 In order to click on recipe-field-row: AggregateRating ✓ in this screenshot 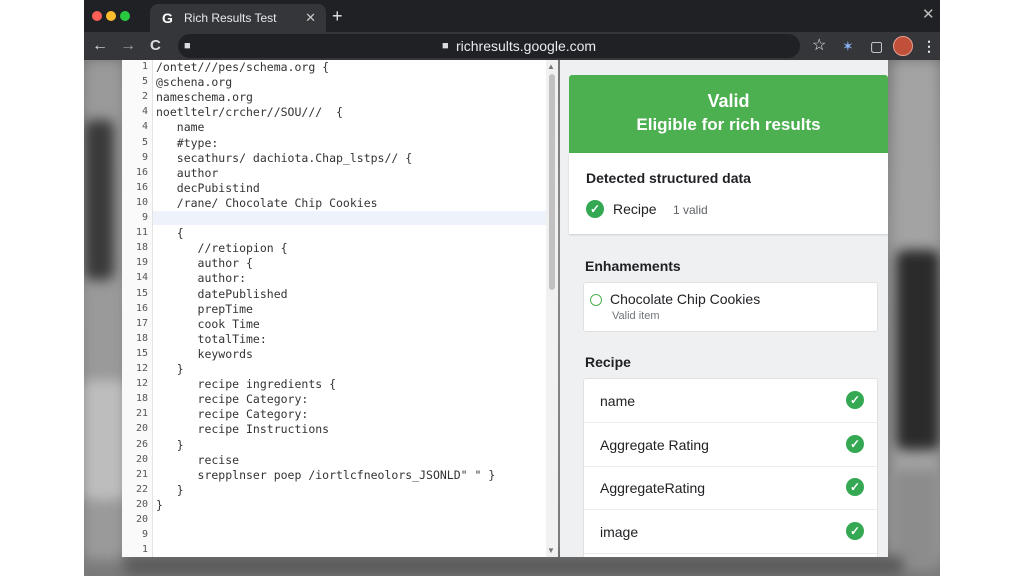, I will do `click(730, 488)`.